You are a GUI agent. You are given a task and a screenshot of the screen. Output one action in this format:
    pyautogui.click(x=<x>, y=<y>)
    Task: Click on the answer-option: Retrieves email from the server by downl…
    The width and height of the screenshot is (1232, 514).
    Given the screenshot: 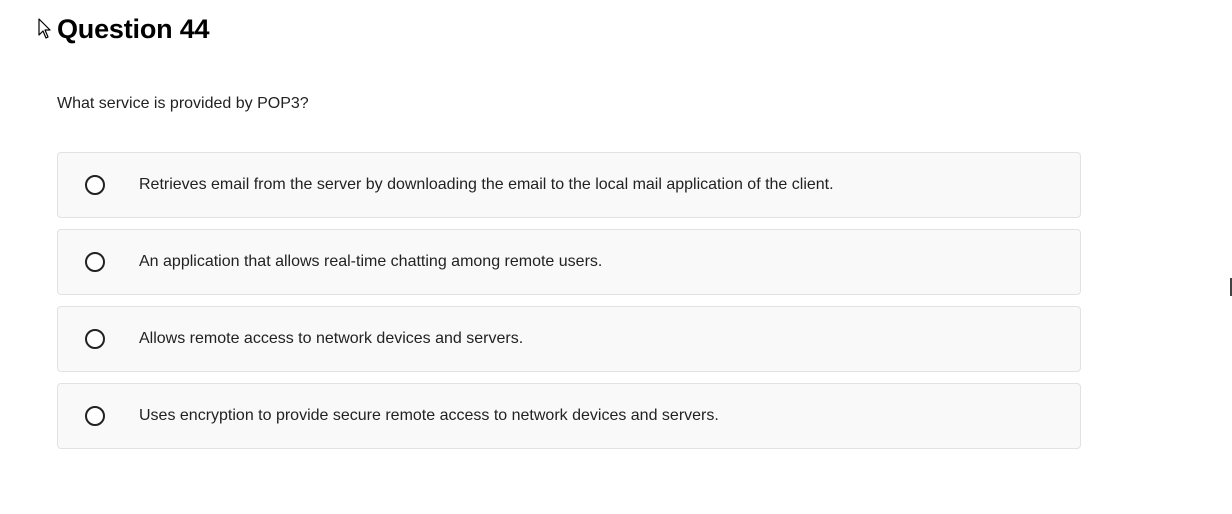 What is the action you would take?
    pyautogui.click(x=569, y=185)
    